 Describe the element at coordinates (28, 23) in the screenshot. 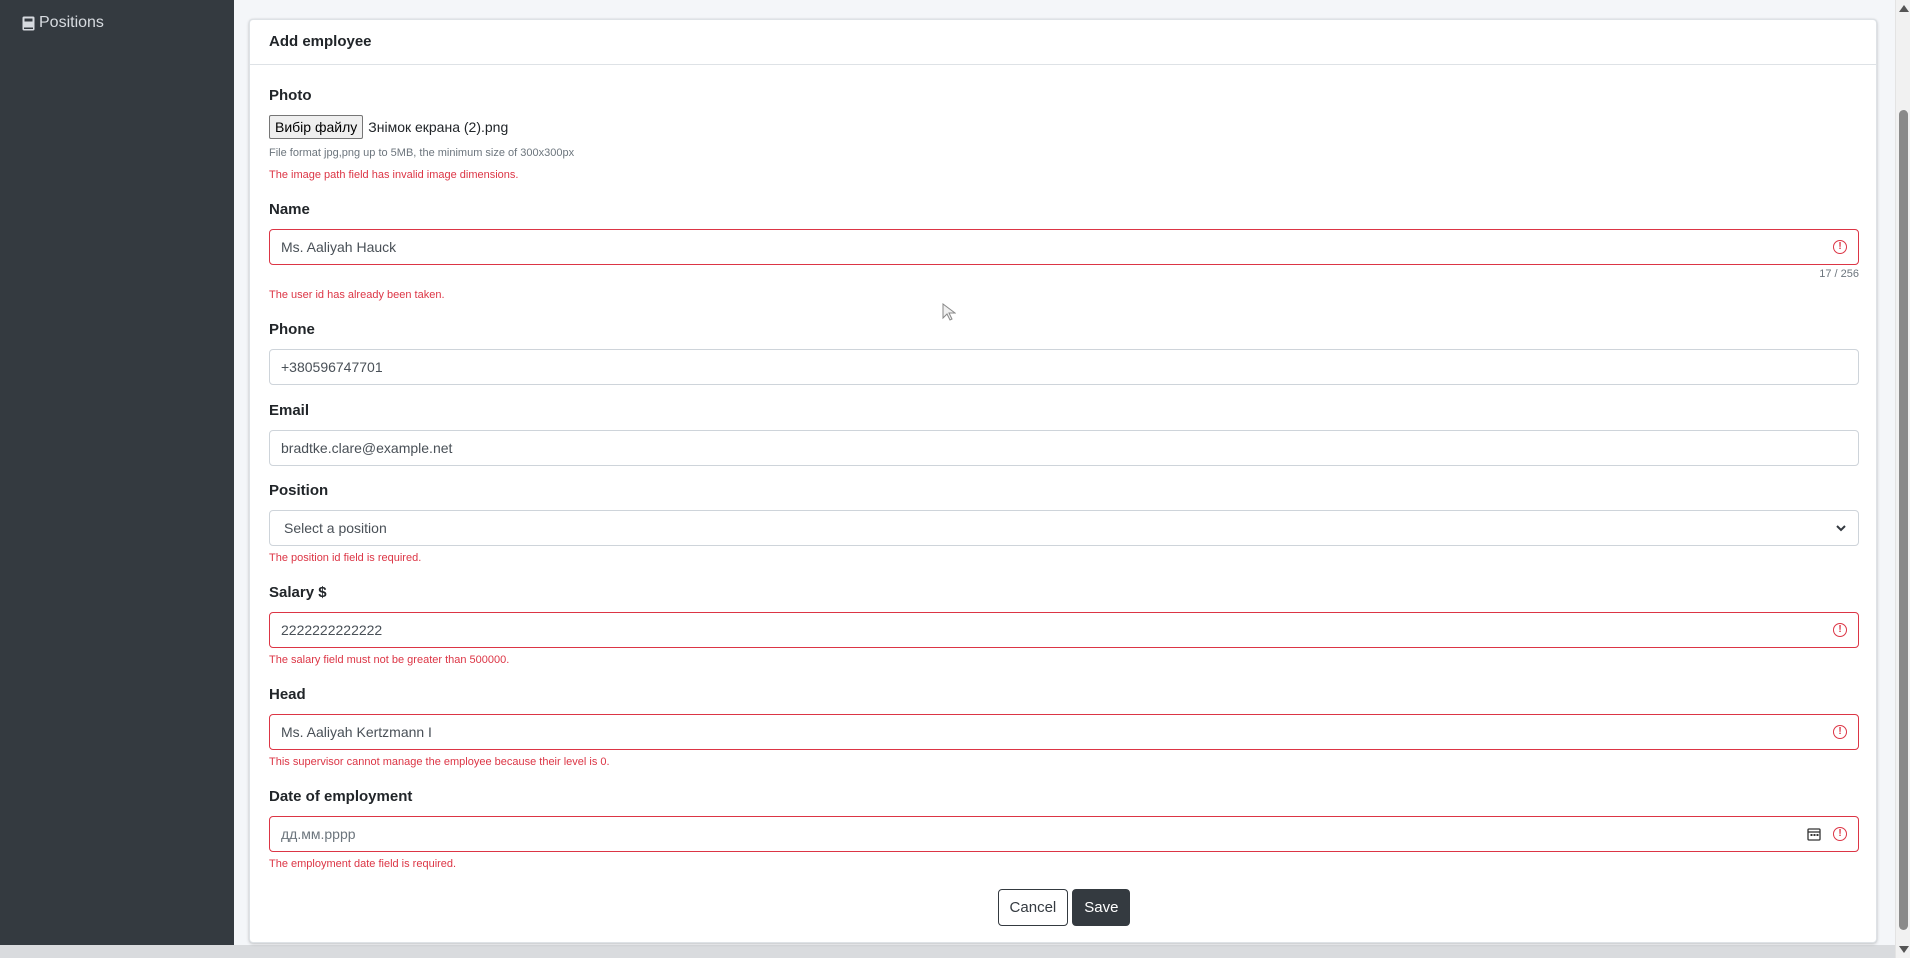

I see `book-icon` at that location.